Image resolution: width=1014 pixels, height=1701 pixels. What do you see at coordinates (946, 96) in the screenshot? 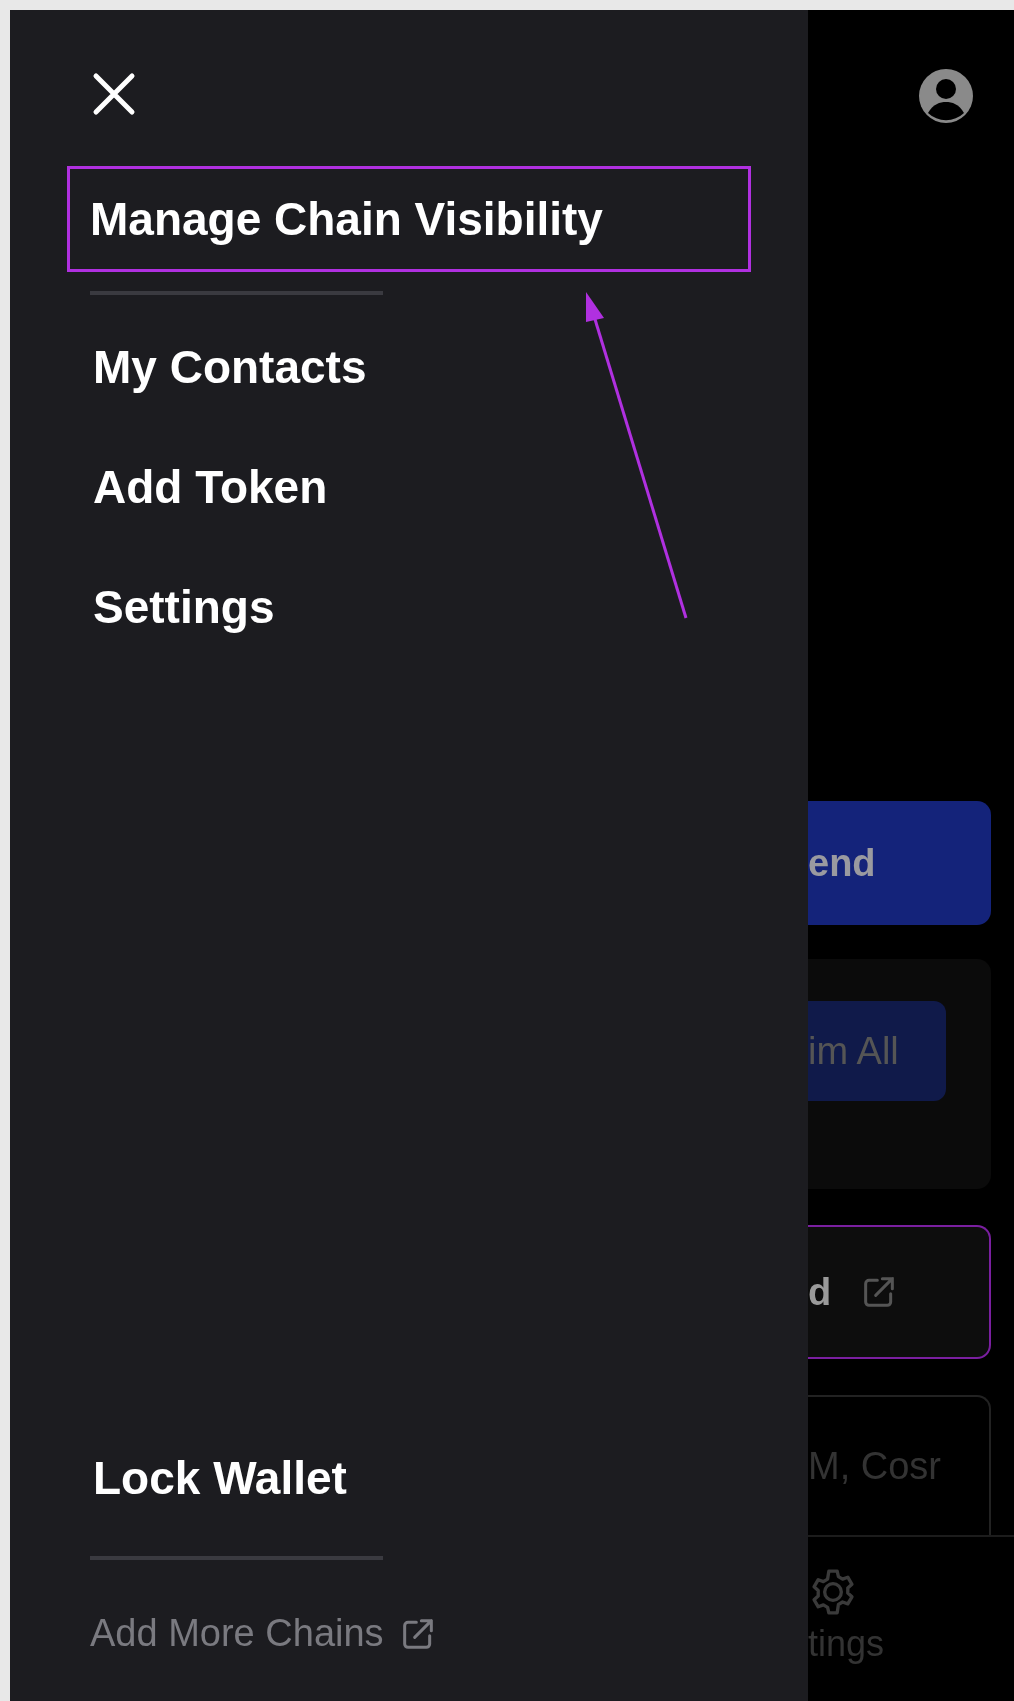
I see `user-avatar-icon` at bounding box center [946, 96].